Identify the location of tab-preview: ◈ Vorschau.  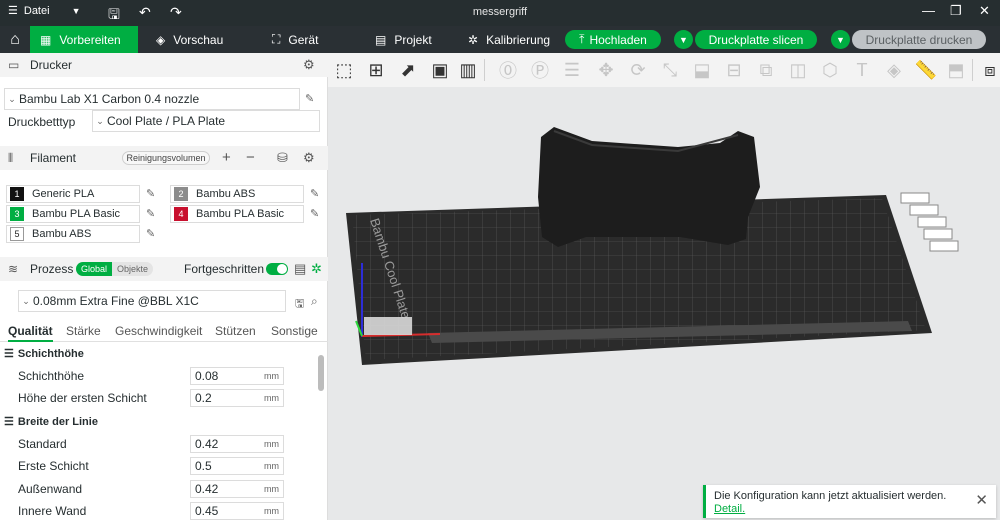
(189, 39).